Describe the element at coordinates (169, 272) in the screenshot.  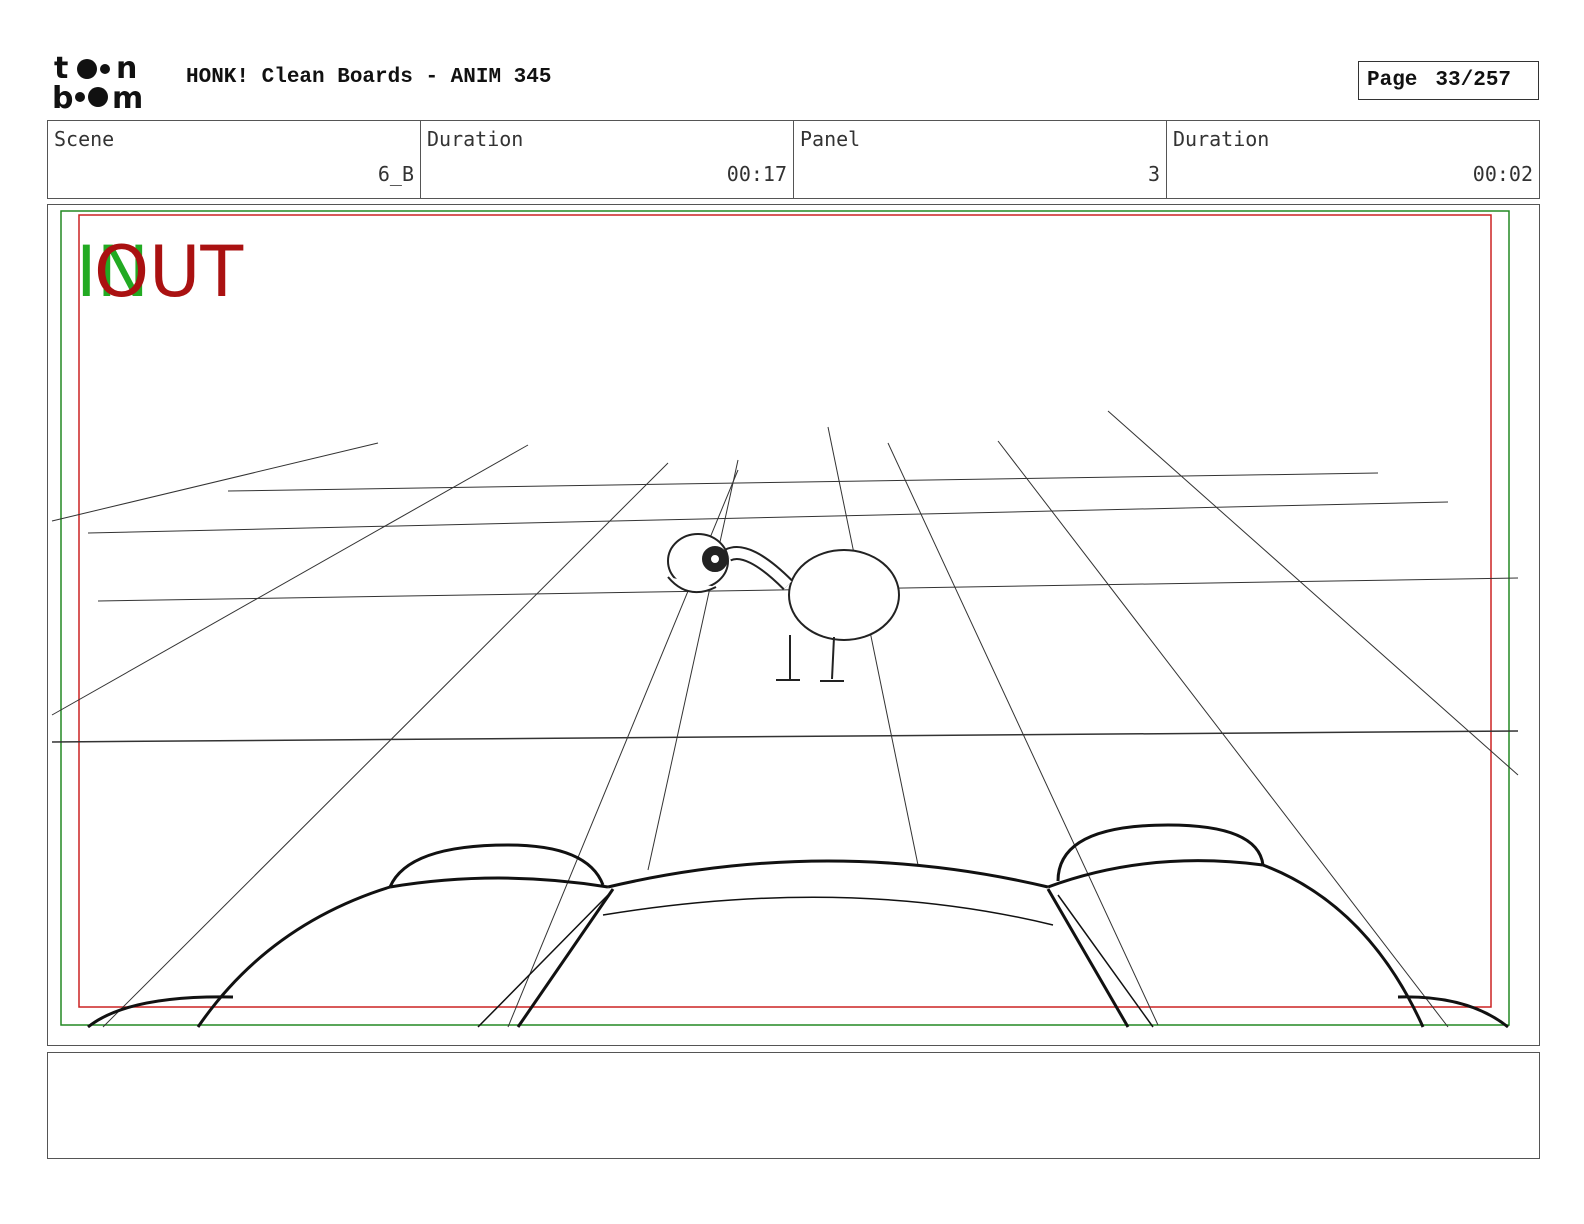
I see `transition-out-label: OUT` at that location.